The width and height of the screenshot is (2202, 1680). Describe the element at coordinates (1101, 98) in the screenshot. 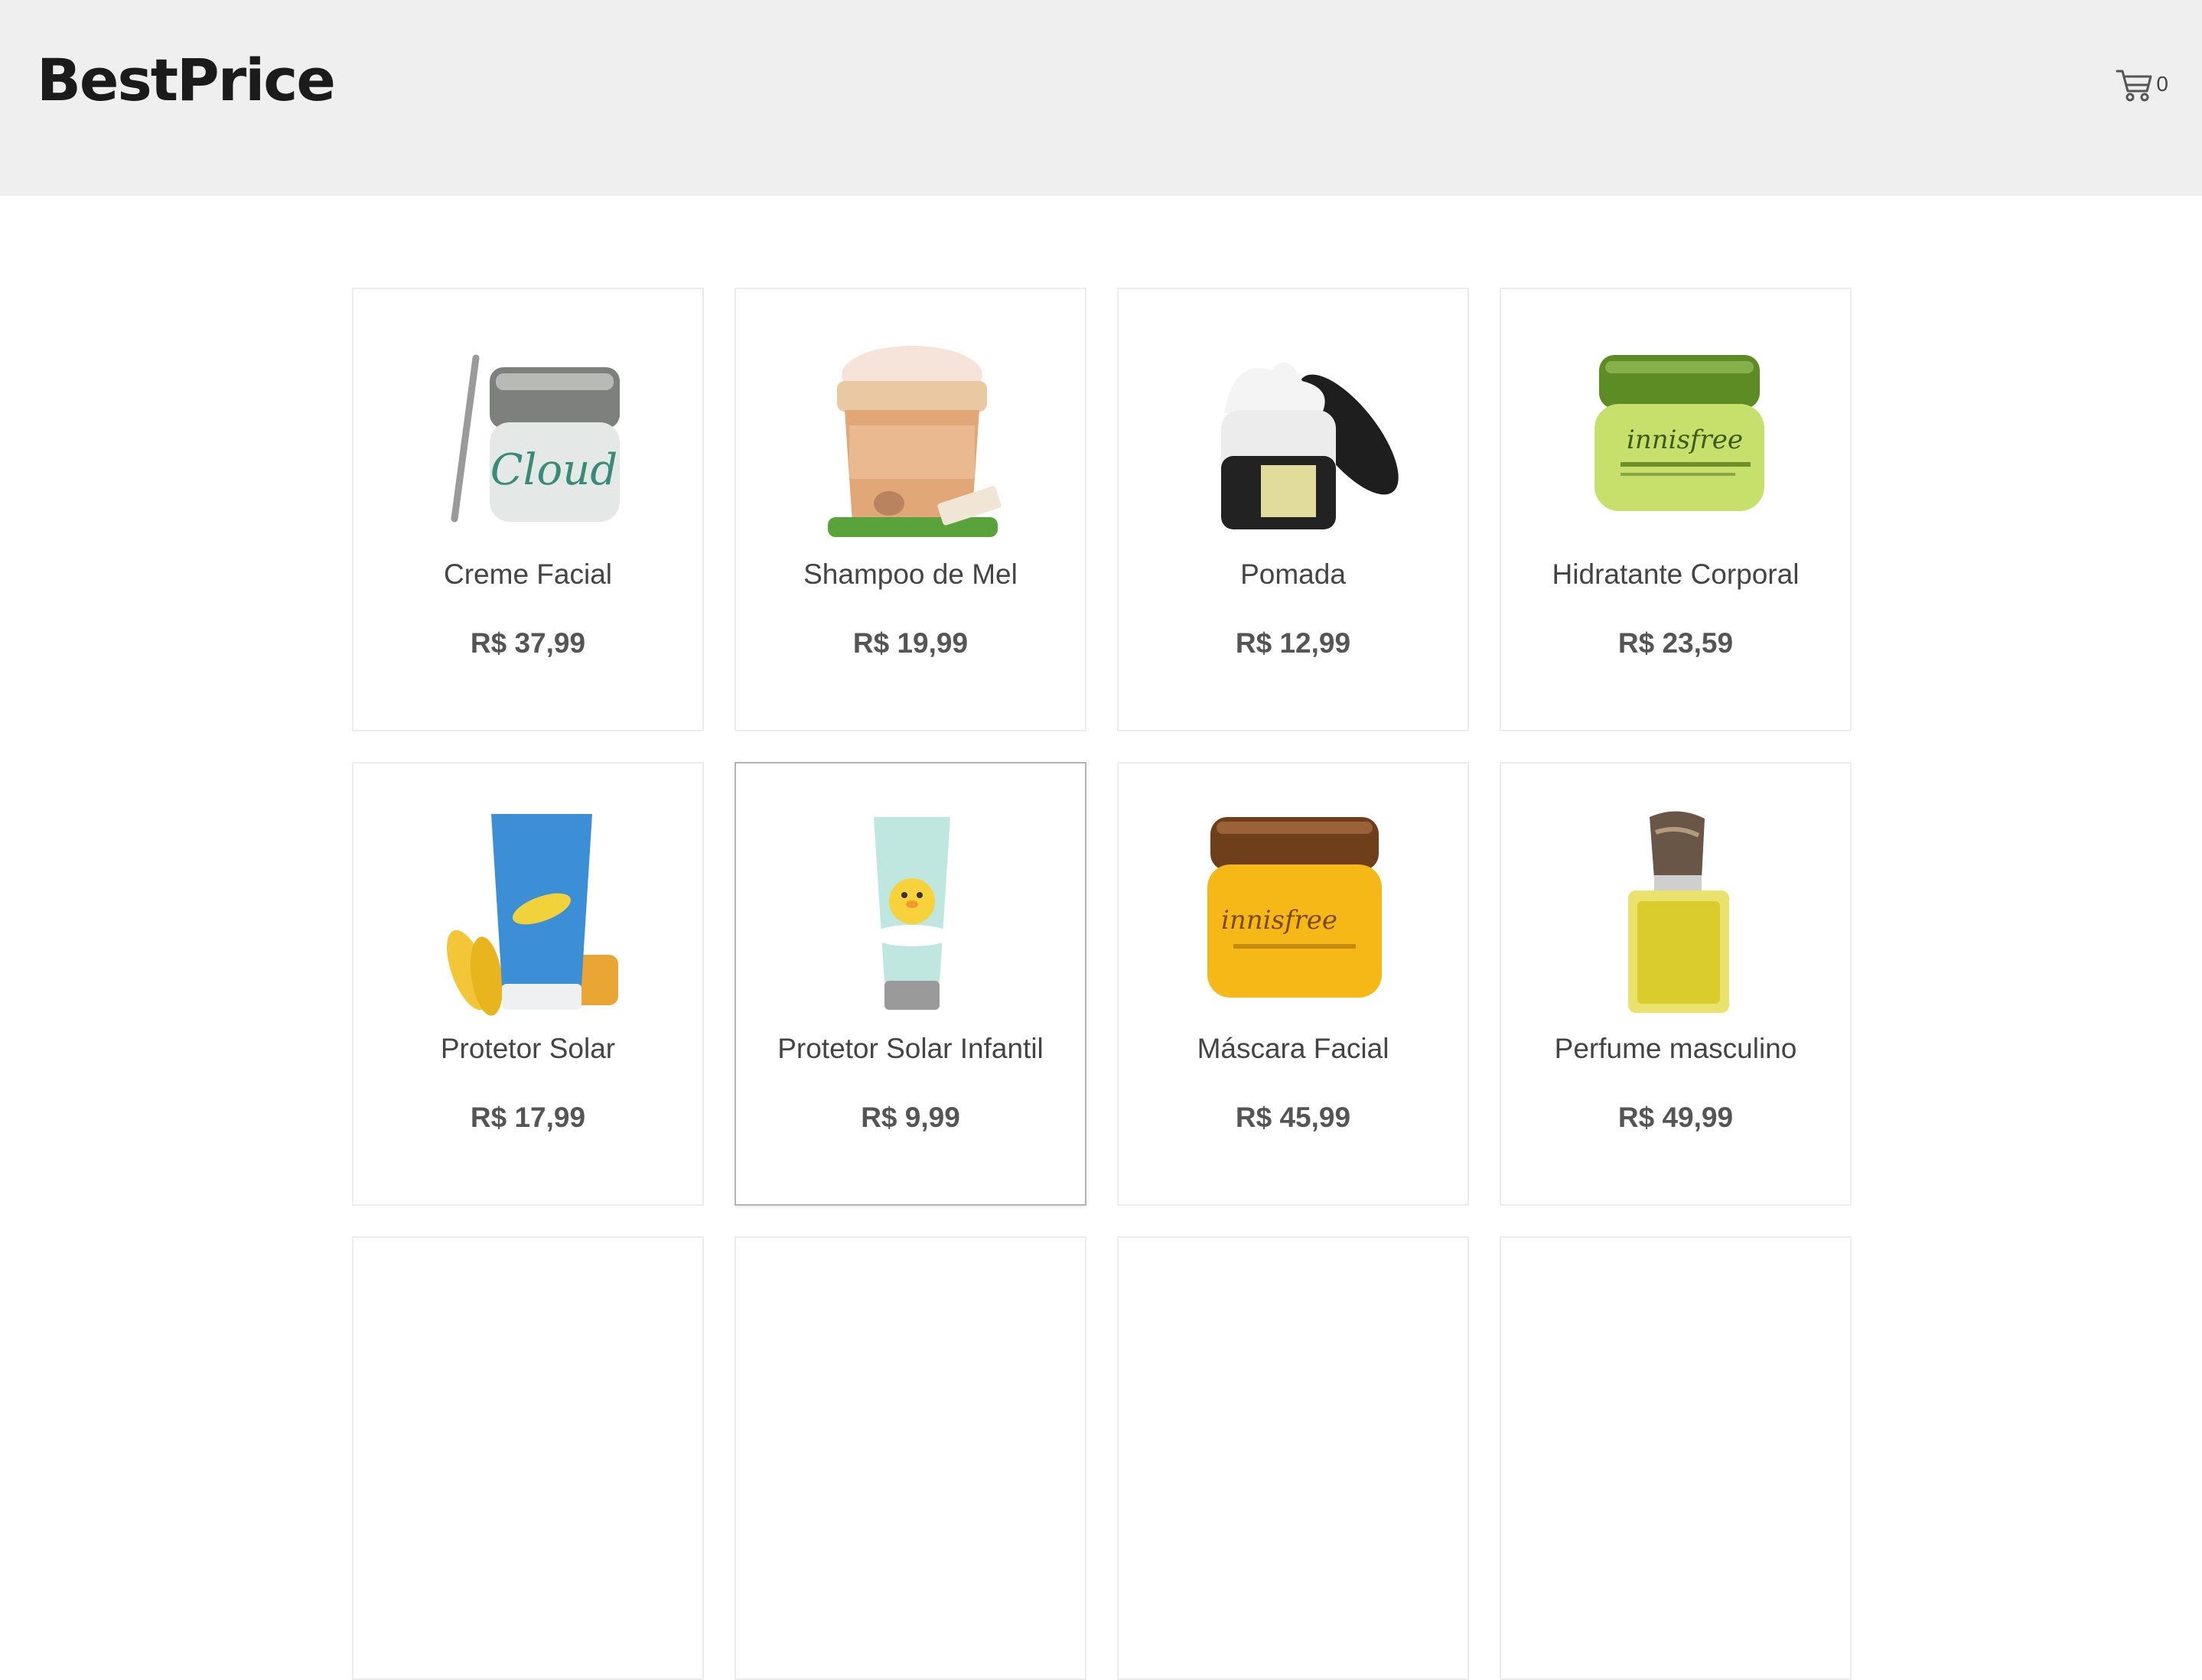

I see `site-header: BestPrice 0` at that location.